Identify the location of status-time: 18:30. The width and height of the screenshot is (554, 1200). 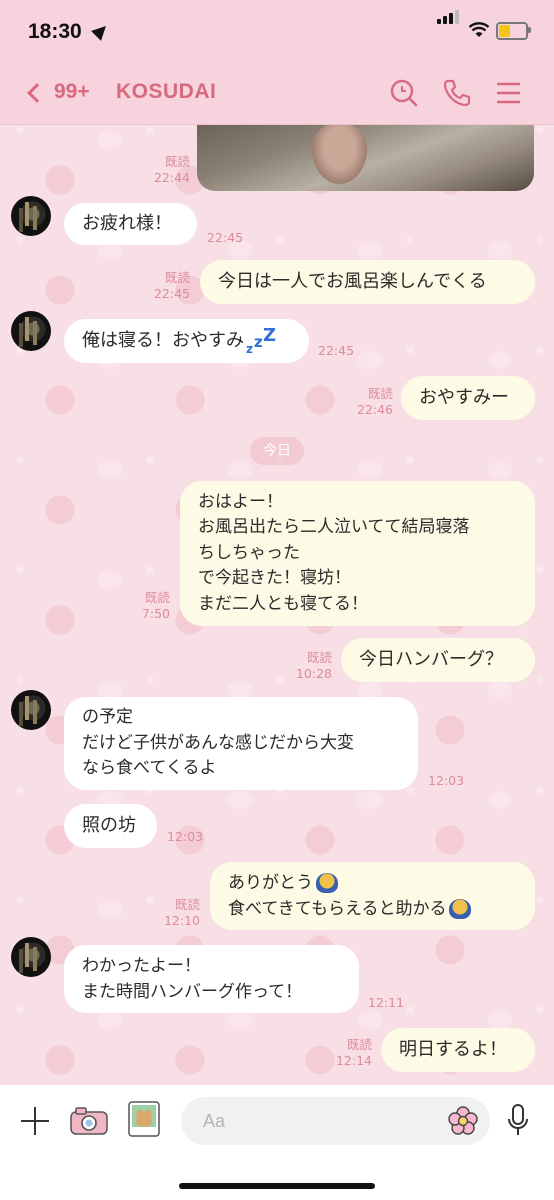
(55, 31).